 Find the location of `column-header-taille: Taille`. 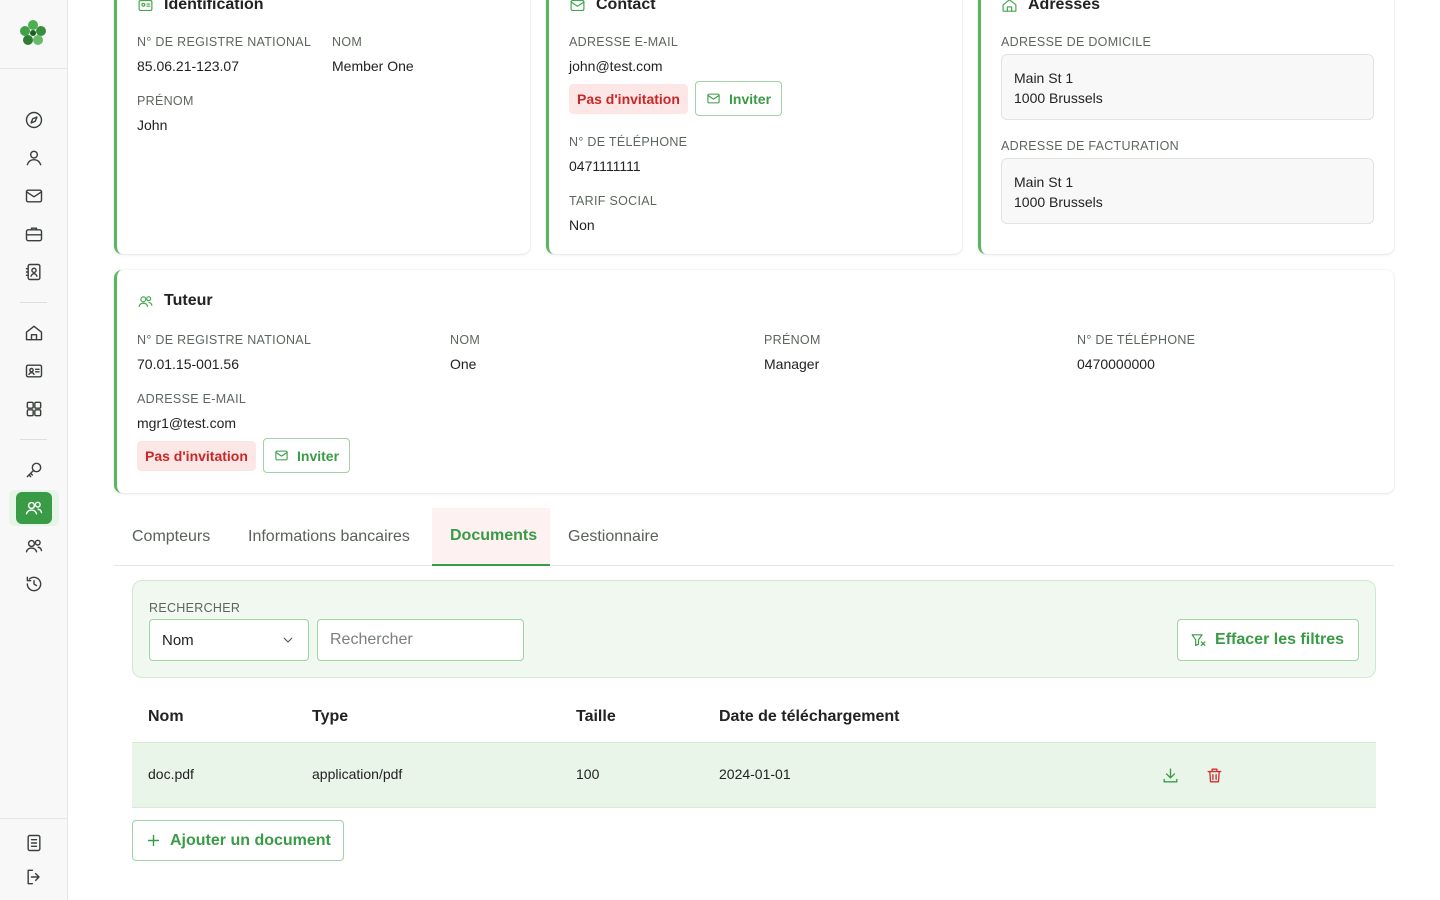

column-header-taille: Taille is located at coordinates (596, 717).